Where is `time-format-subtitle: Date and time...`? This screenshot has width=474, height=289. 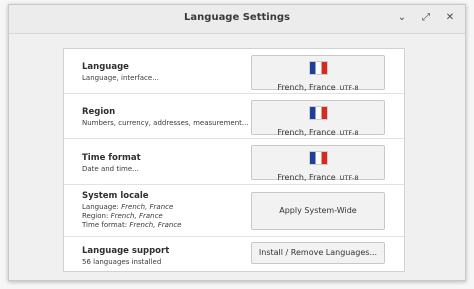
time-format-subtitle: Date and time... is located at coordinates (110, 169).